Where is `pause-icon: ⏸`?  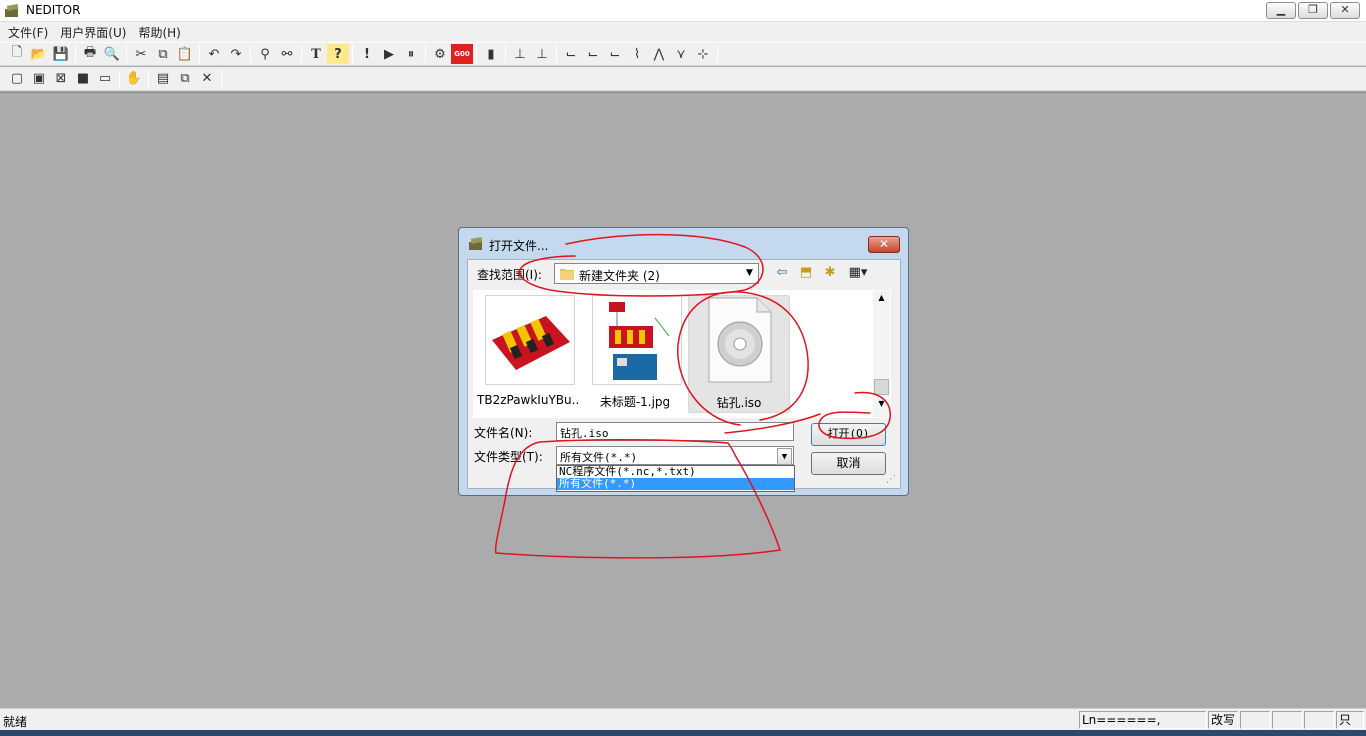
pause-icon: ⏸ is located at coordinates (411, 54).